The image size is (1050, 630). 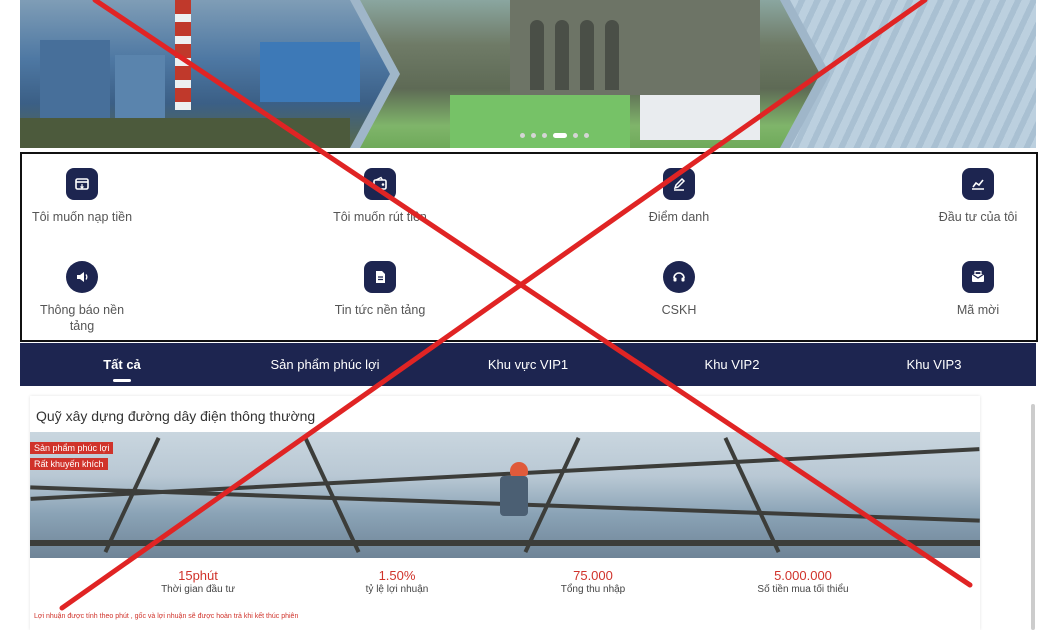 I want to click on stat-value: 5.000.000, so click(x=803, y=575).